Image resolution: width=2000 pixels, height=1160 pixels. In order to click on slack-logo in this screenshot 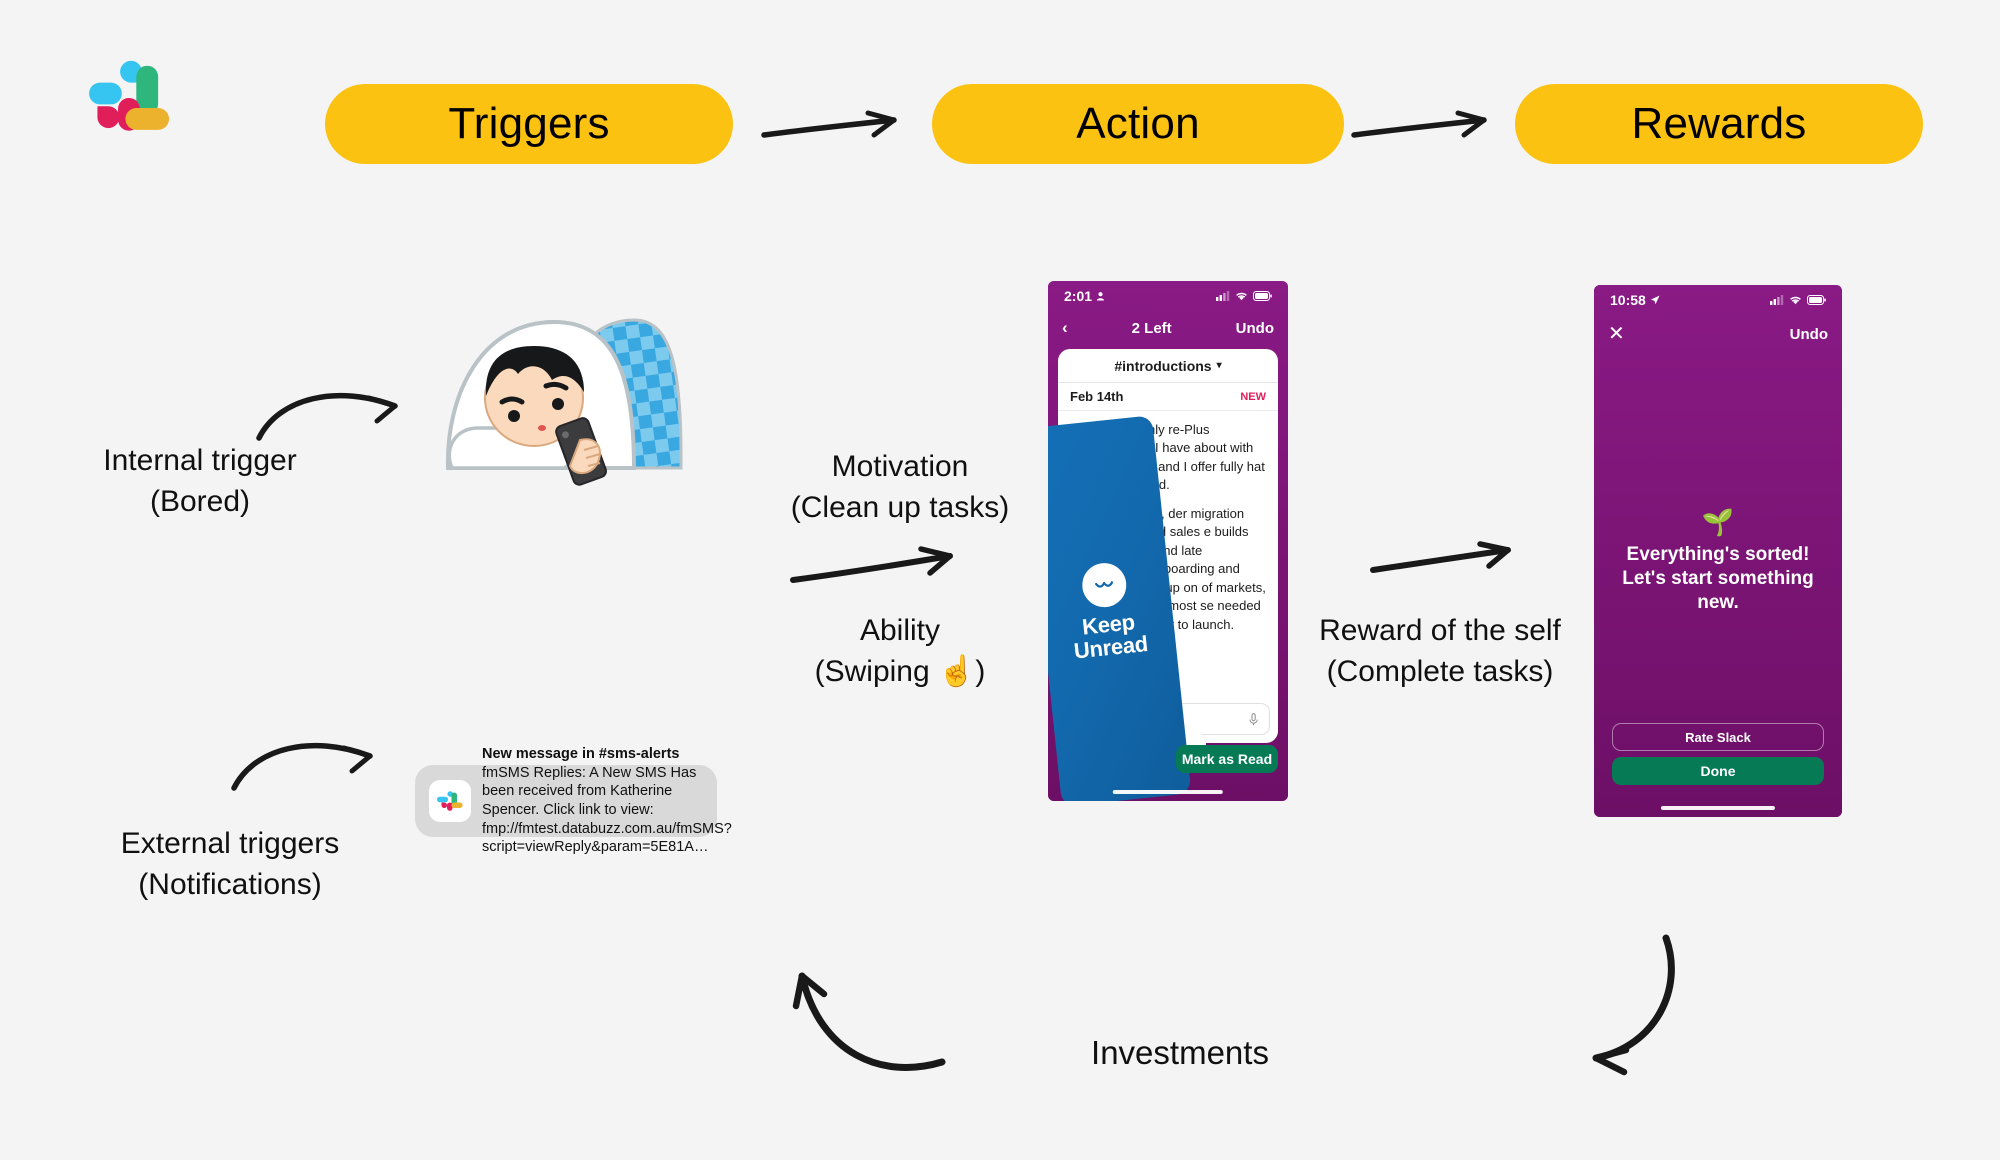, I will do `click(130, 100)`.